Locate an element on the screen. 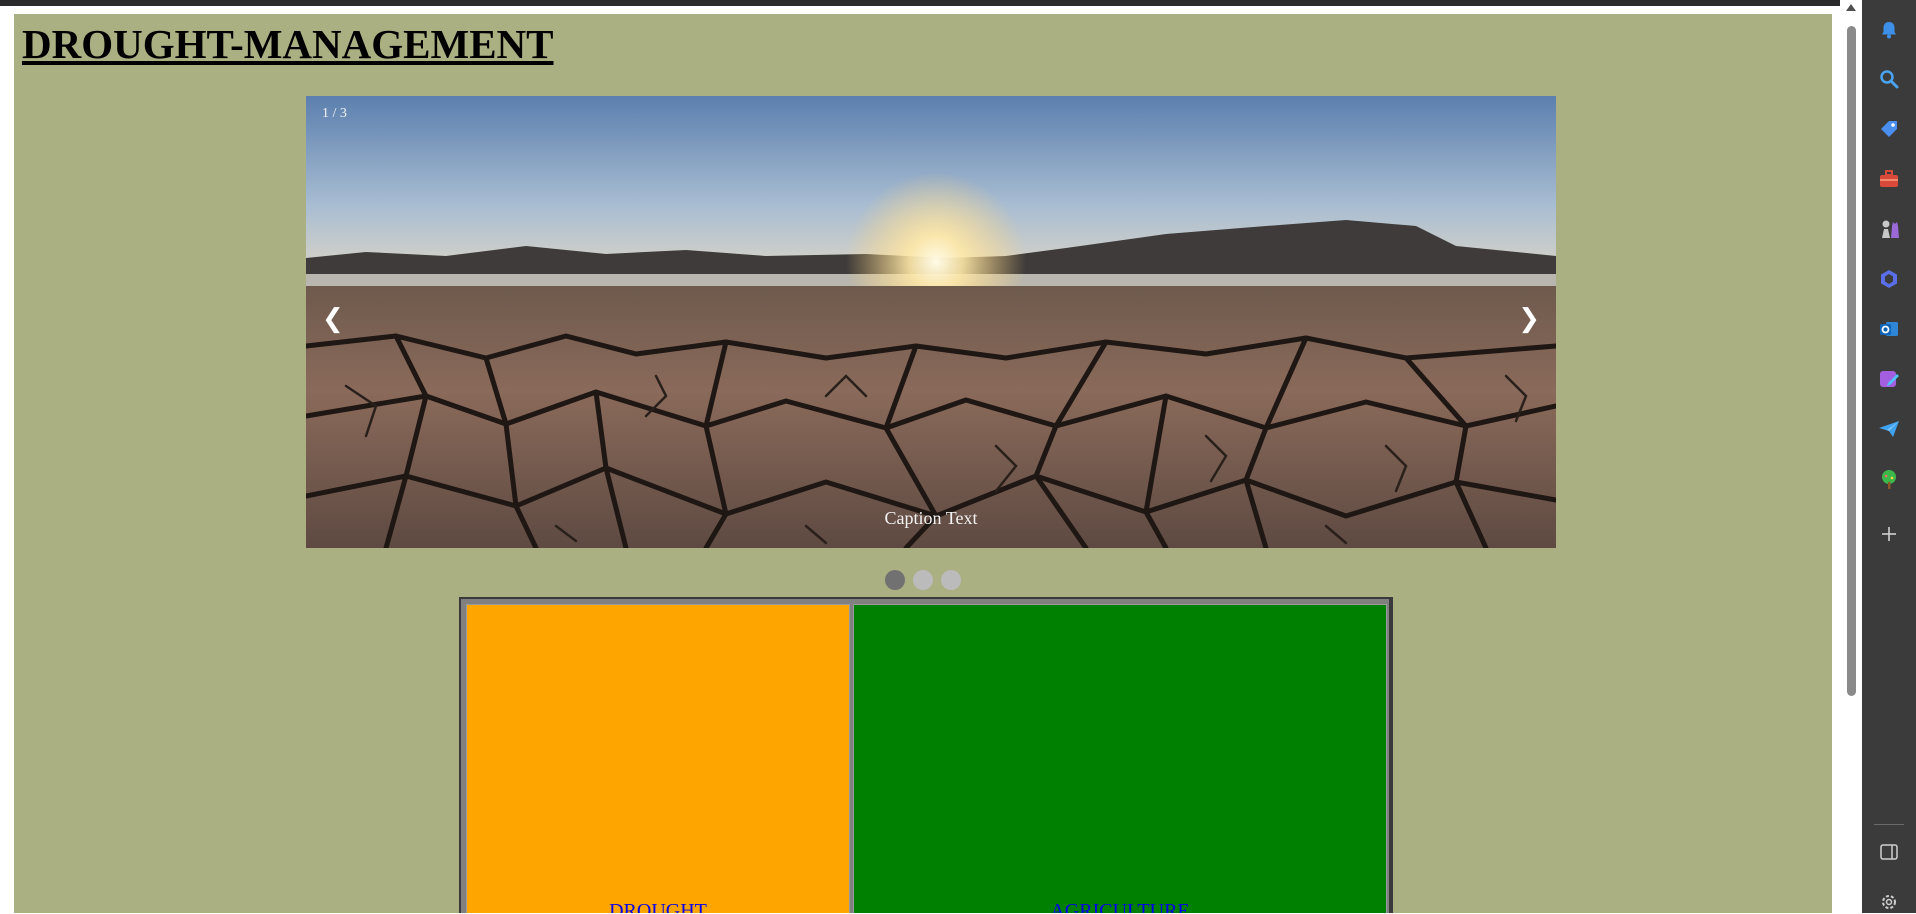 This screenshot has height=914, width=1916. tree-icon is located at coordinates (1889, 479).